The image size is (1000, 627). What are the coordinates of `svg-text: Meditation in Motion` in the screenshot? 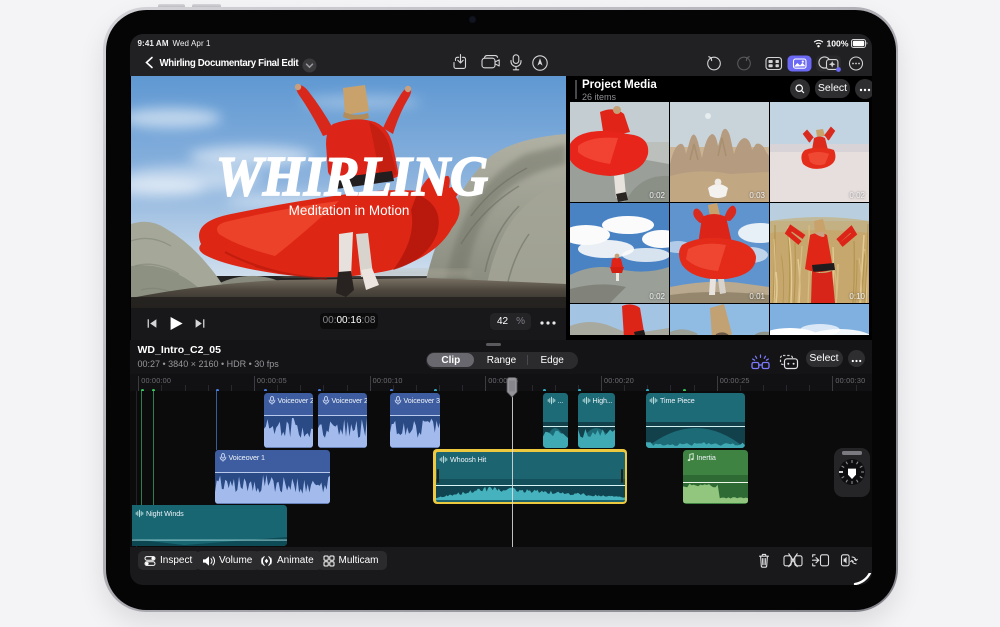 It's located at (349, 210).